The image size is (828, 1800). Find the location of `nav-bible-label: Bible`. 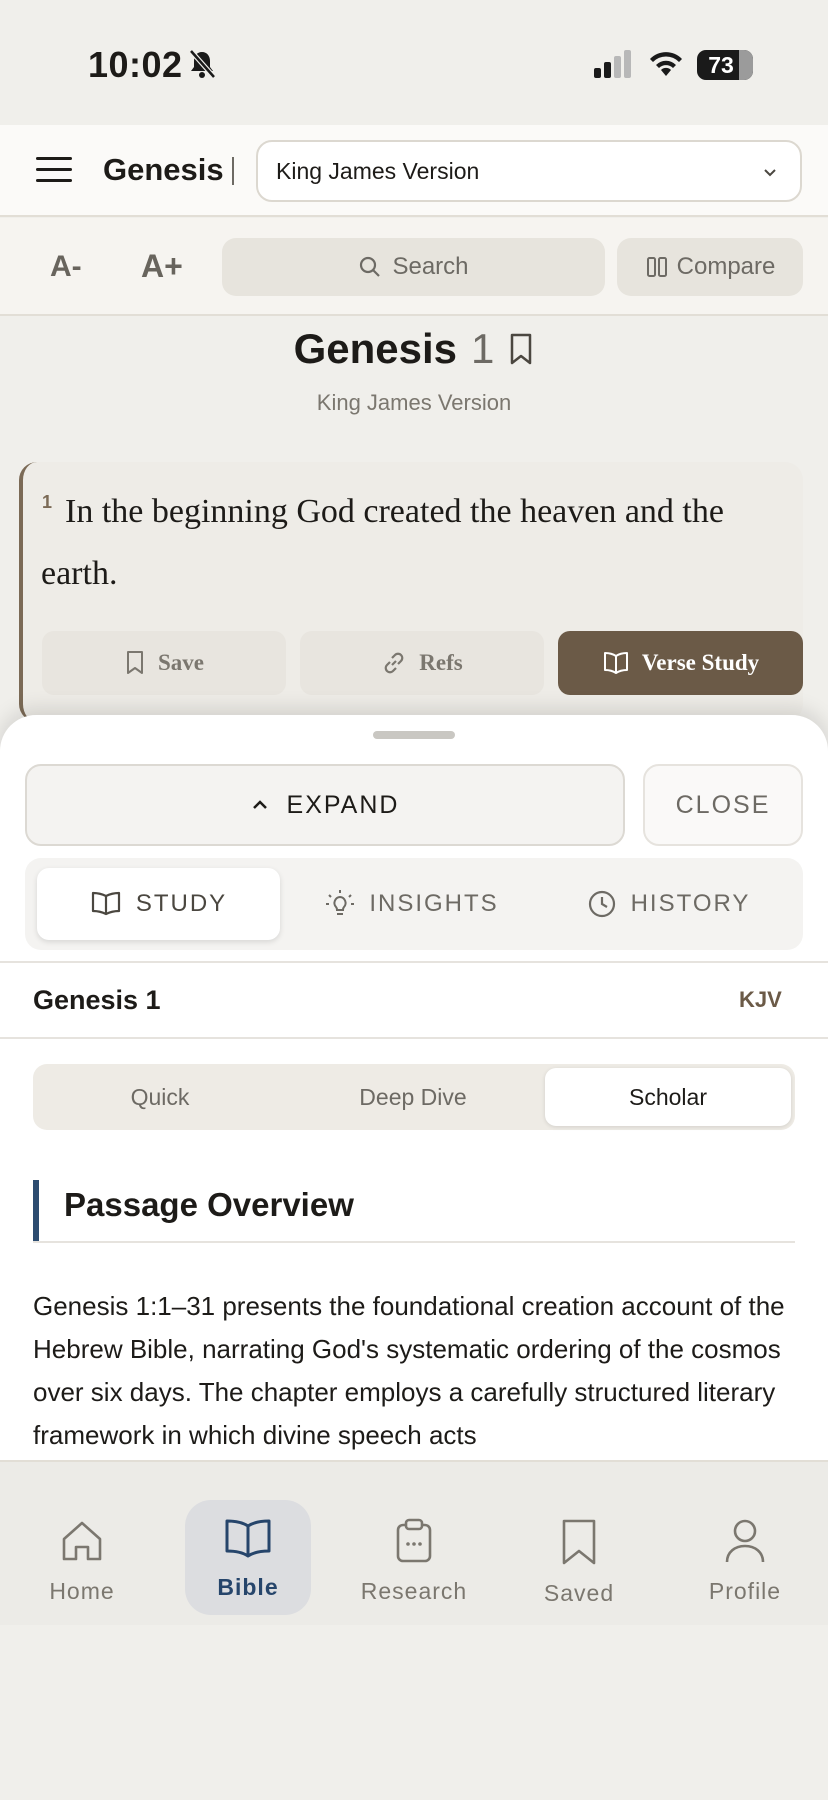

nav-bible-label: Bible is located at coordinates (248, 1587).